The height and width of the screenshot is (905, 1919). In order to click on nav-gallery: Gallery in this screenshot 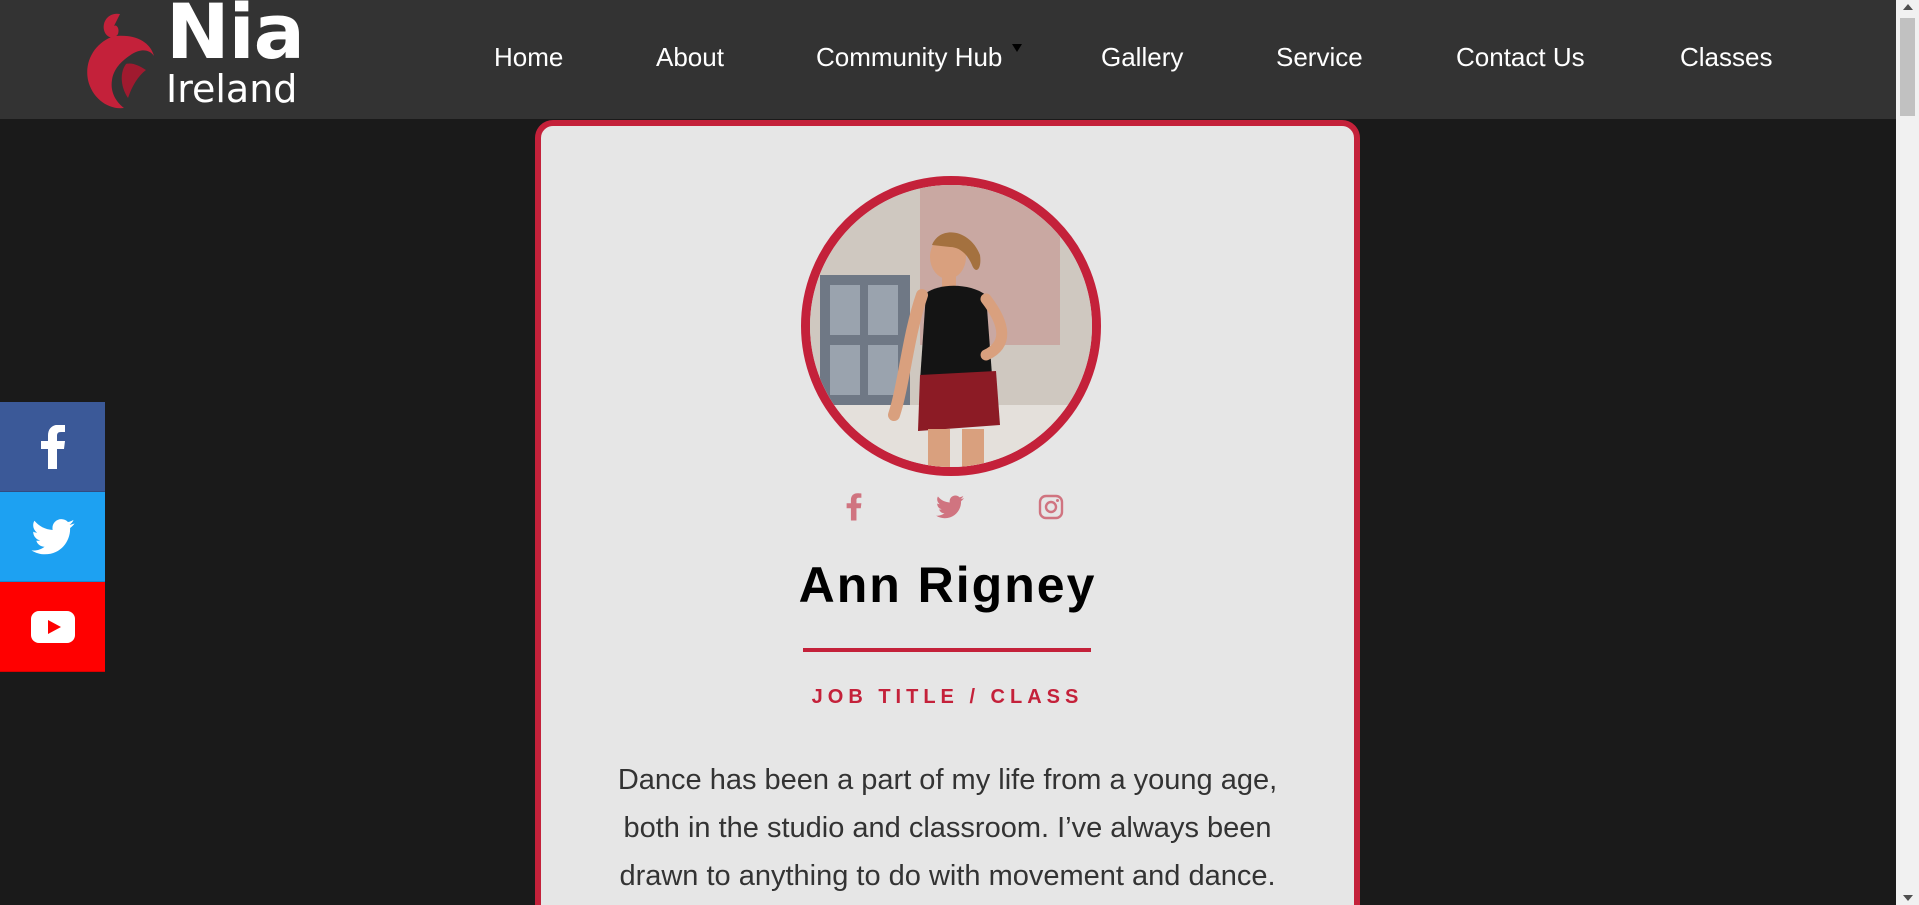, I will do `click(1142, 57)`.